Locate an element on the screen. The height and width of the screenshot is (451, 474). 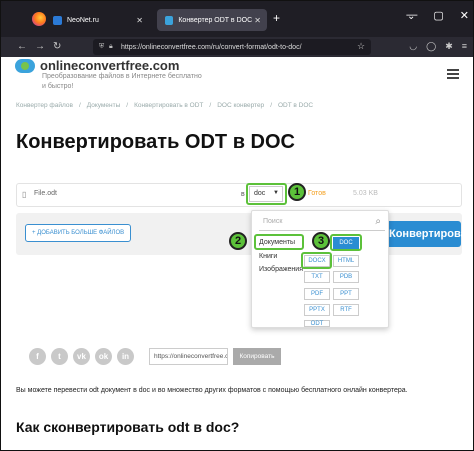
menu-icon: ≡ is located at coordinates (464, 46).